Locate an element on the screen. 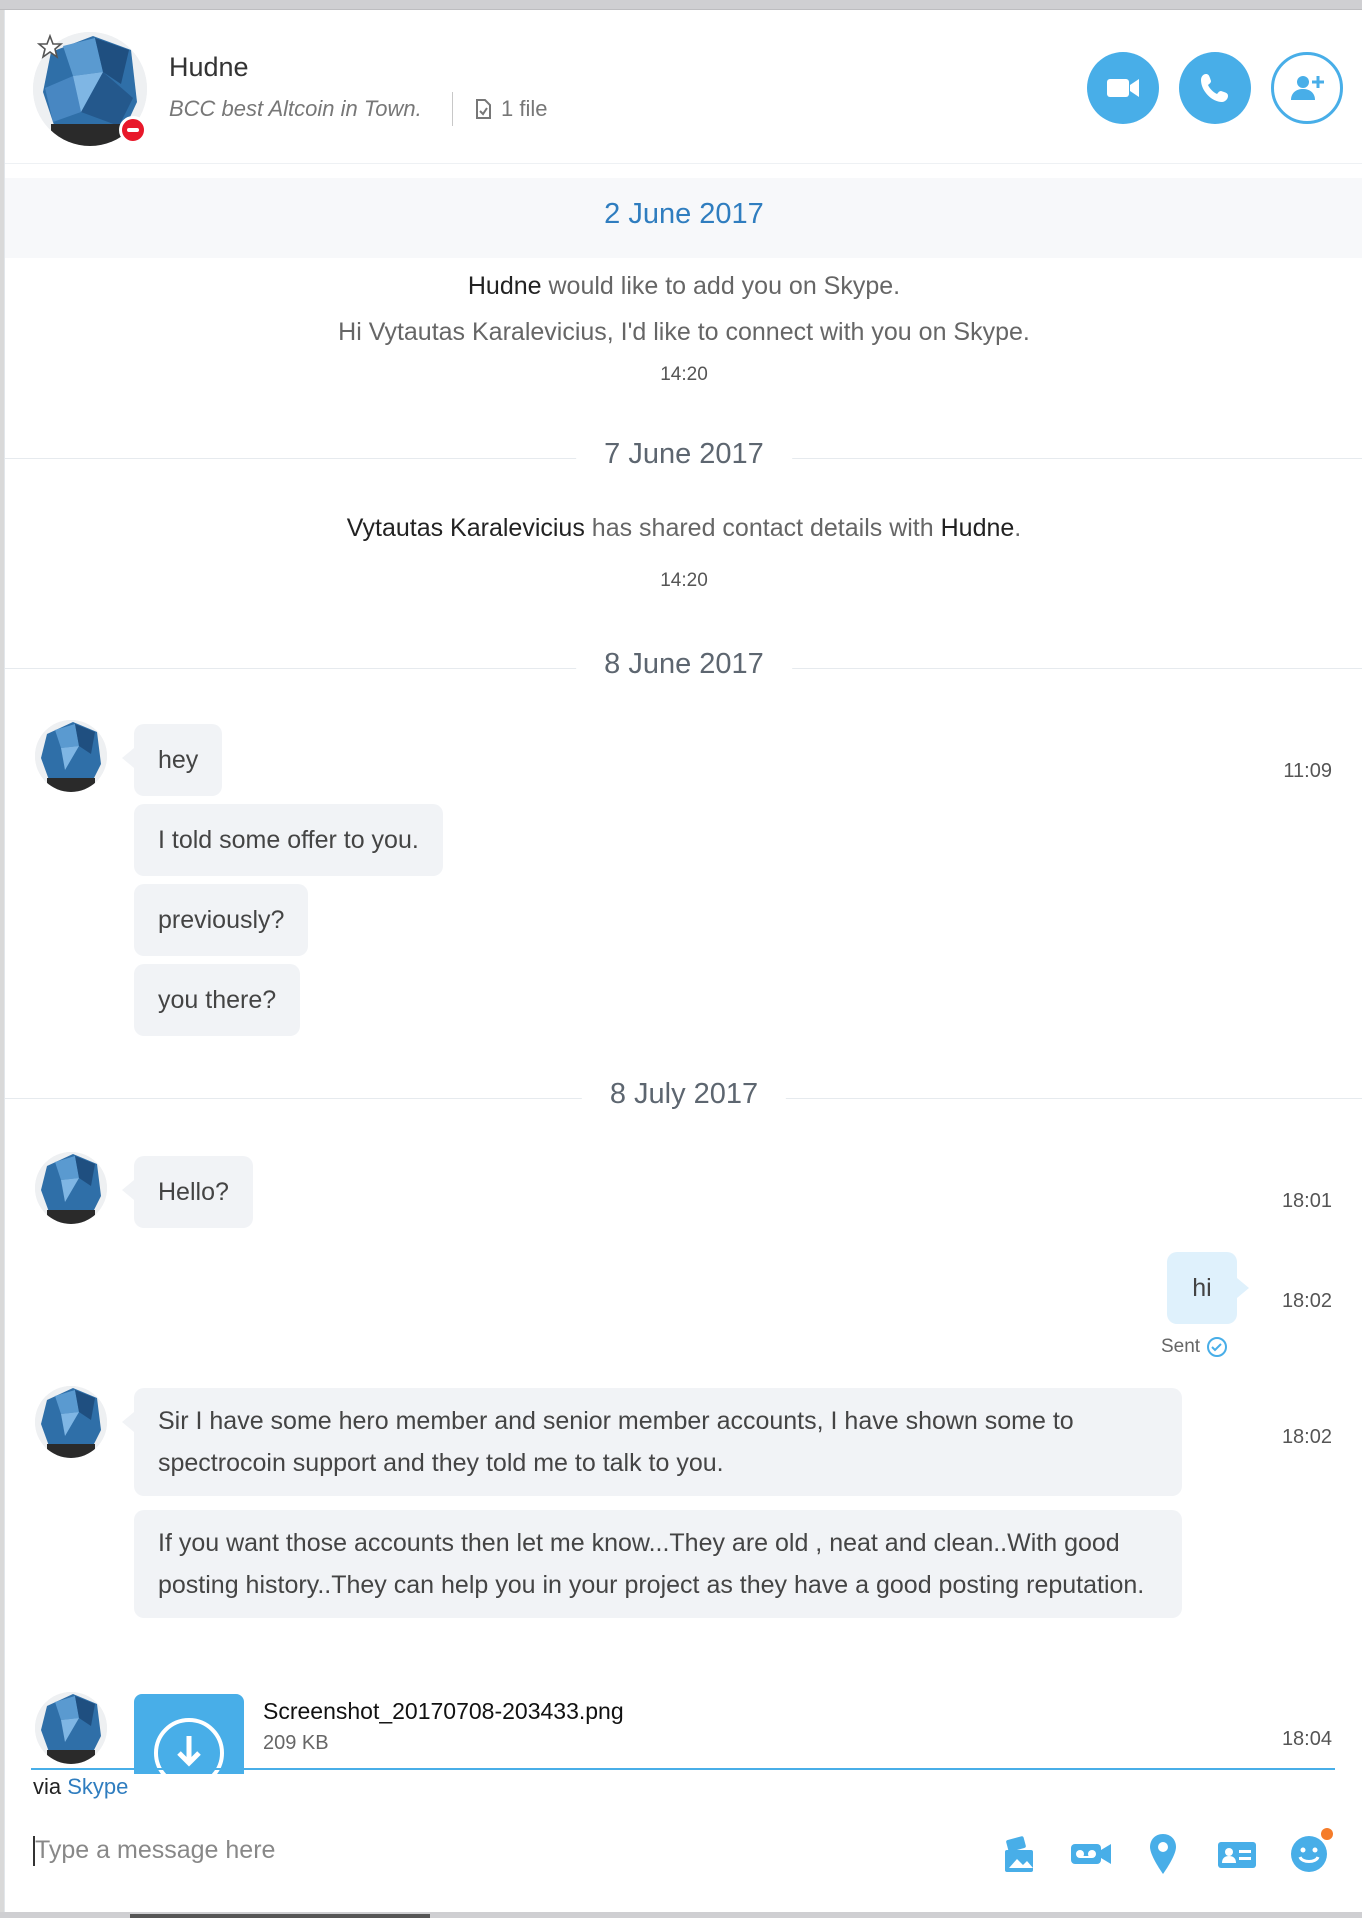 The height and width of the screenshot is (1918, 1362). via-skype-link: Skype is located at coordinates (97, 1786).